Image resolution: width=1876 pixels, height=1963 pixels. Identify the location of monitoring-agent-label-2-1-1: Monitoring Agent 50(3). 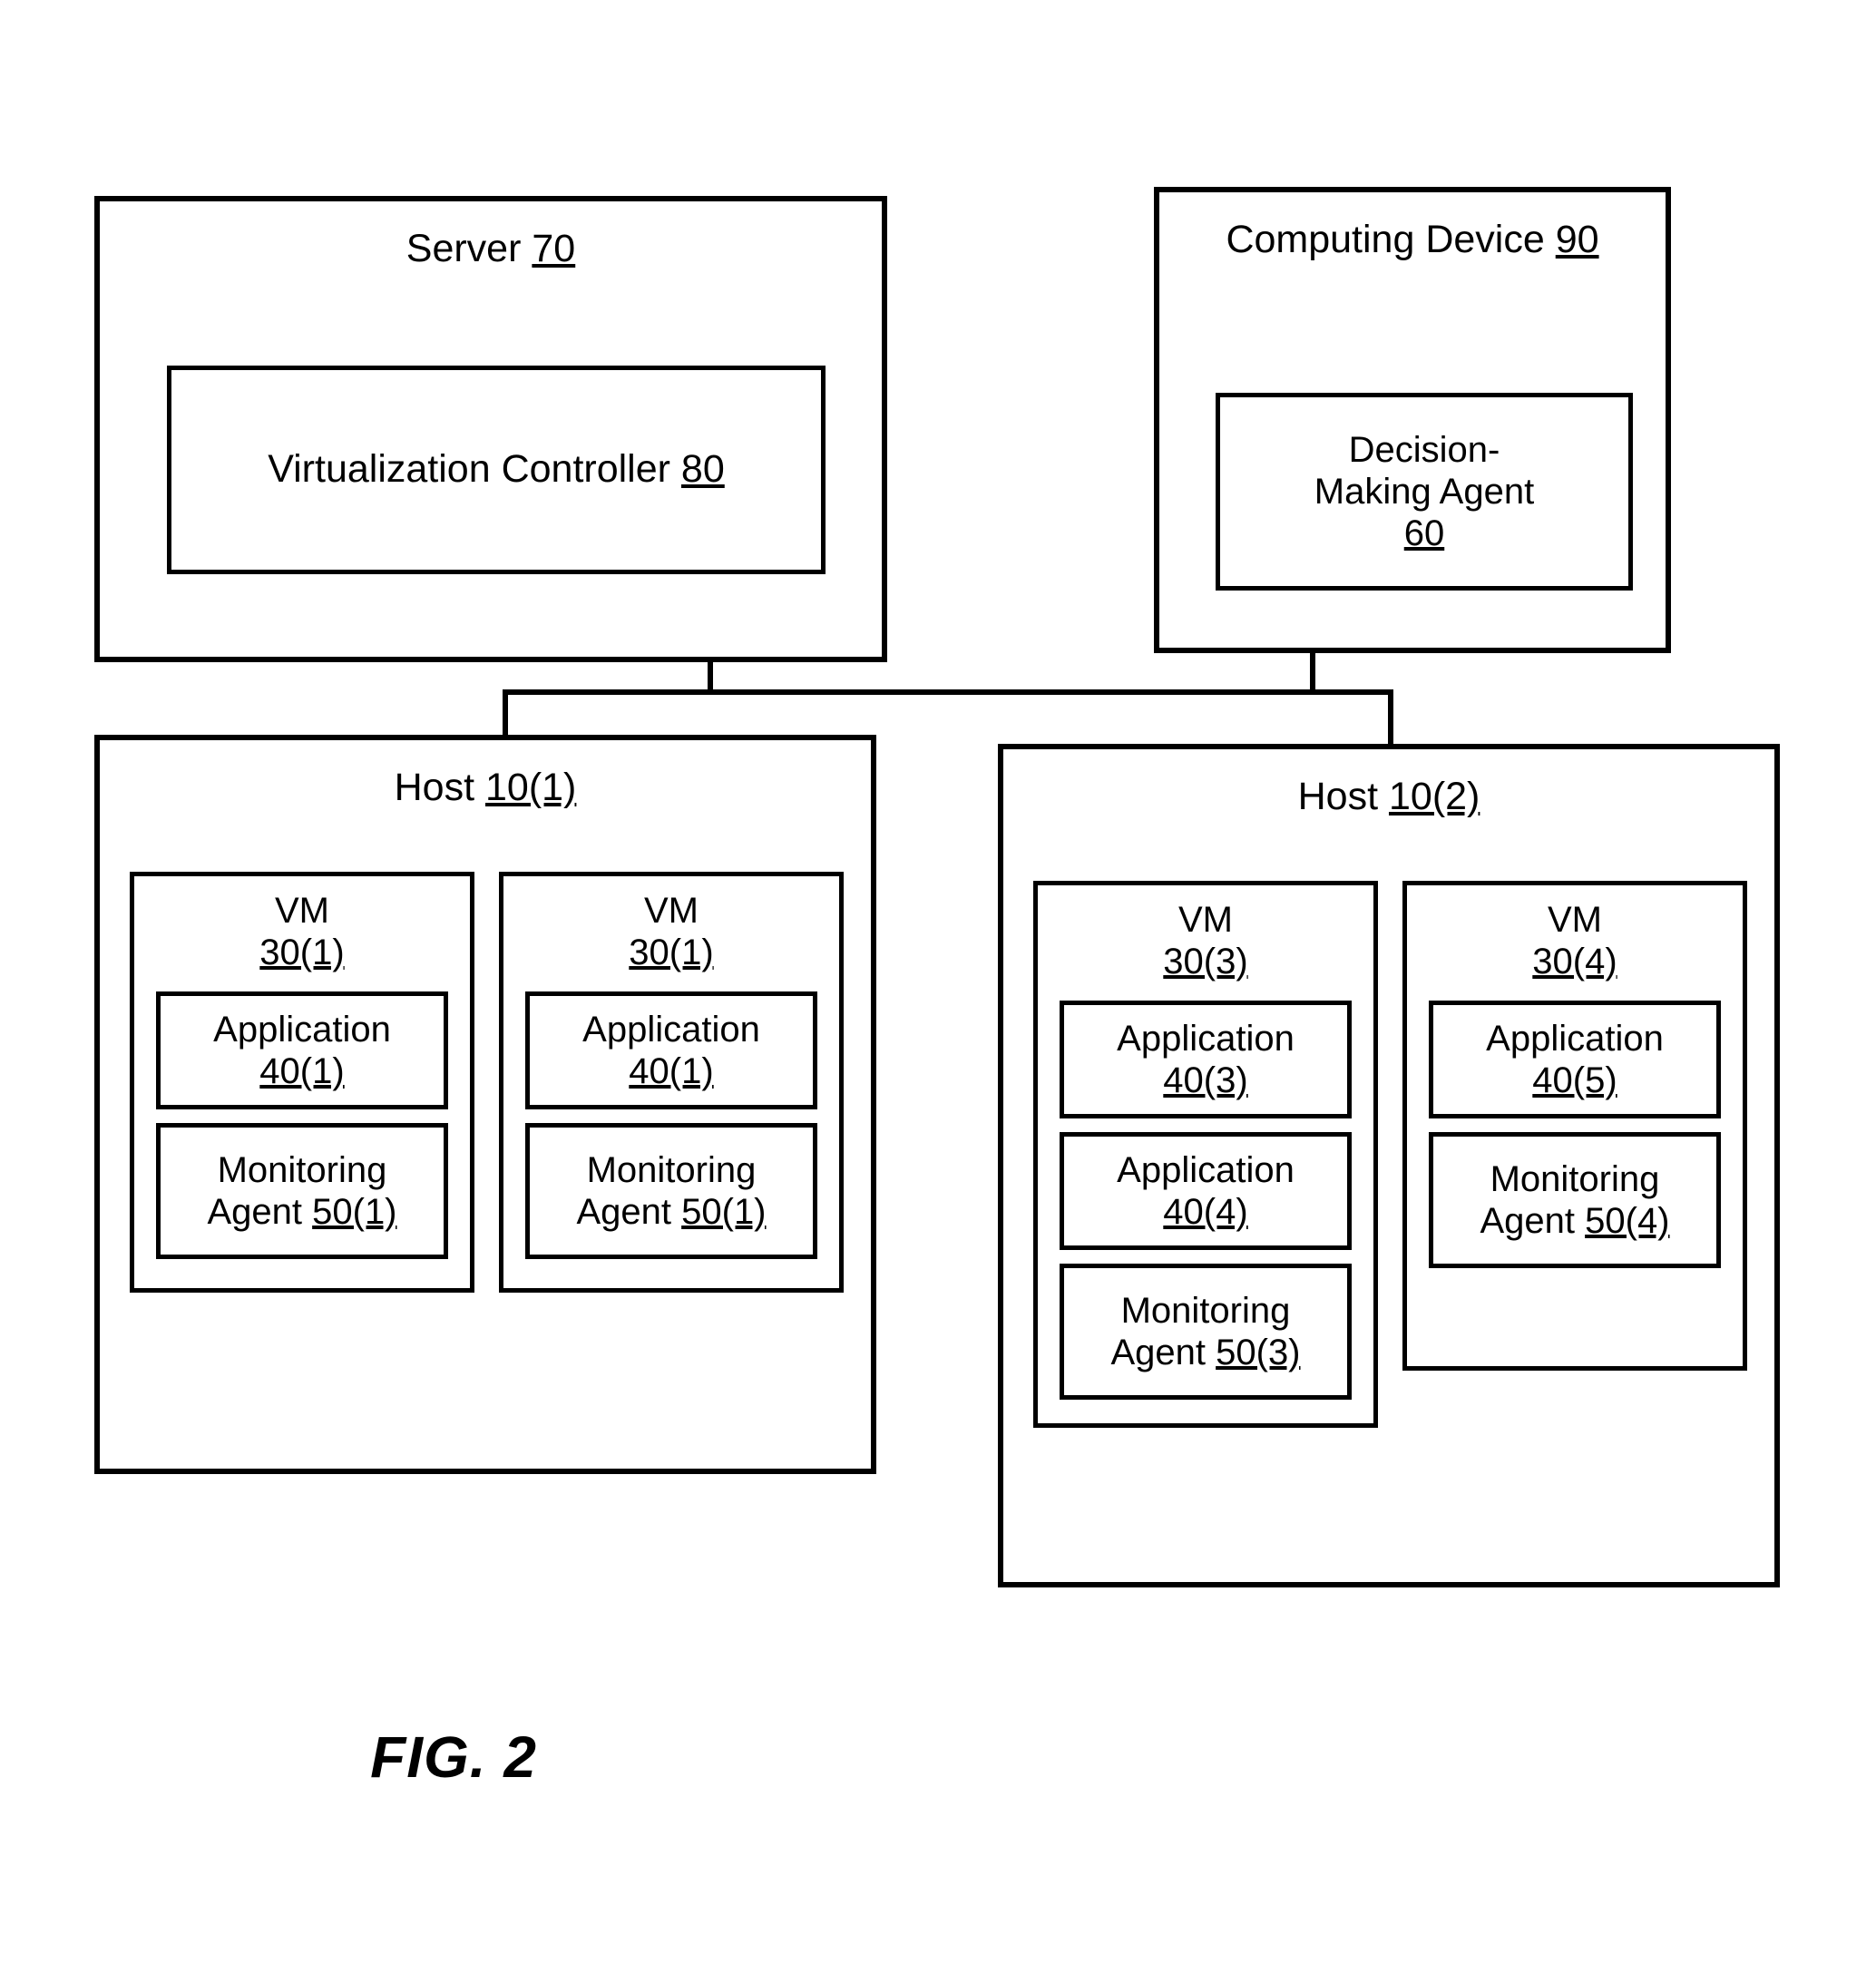
(1205, 1332).